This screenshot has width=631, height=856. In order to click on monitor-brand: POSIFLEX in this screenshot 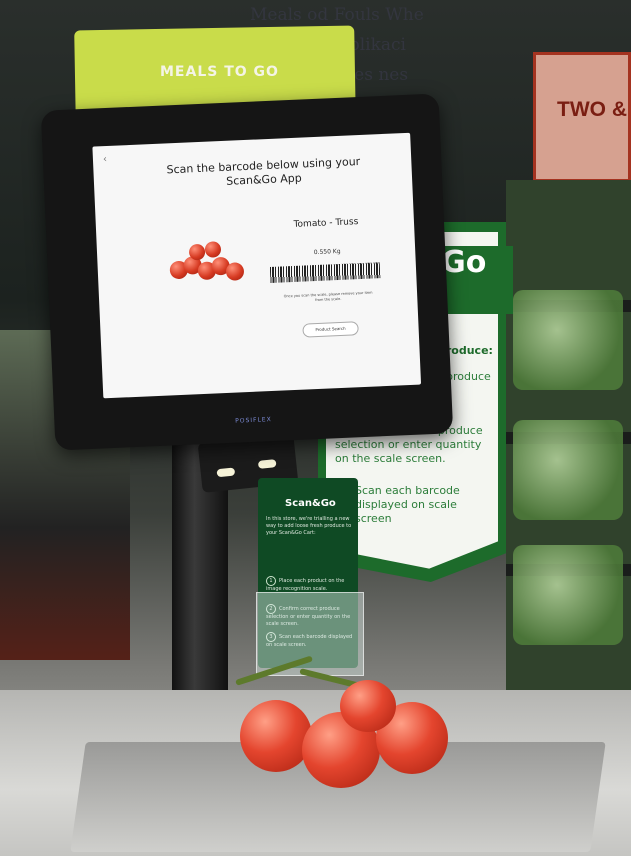, I will do `click(253, 420)`.